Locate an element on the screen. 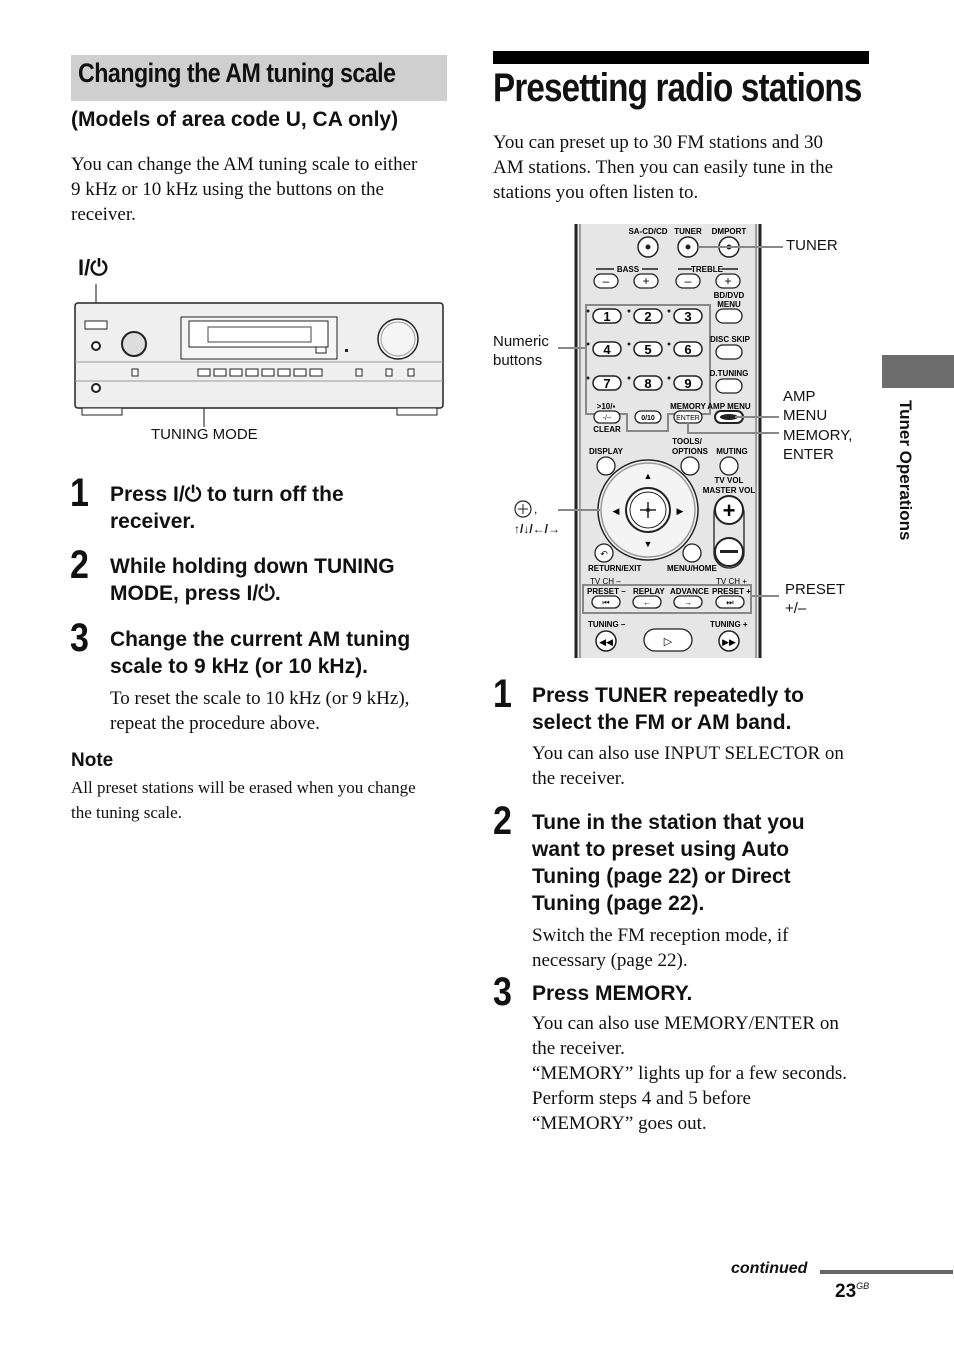  bass-label: BASS is located at coordinates (628, 269).